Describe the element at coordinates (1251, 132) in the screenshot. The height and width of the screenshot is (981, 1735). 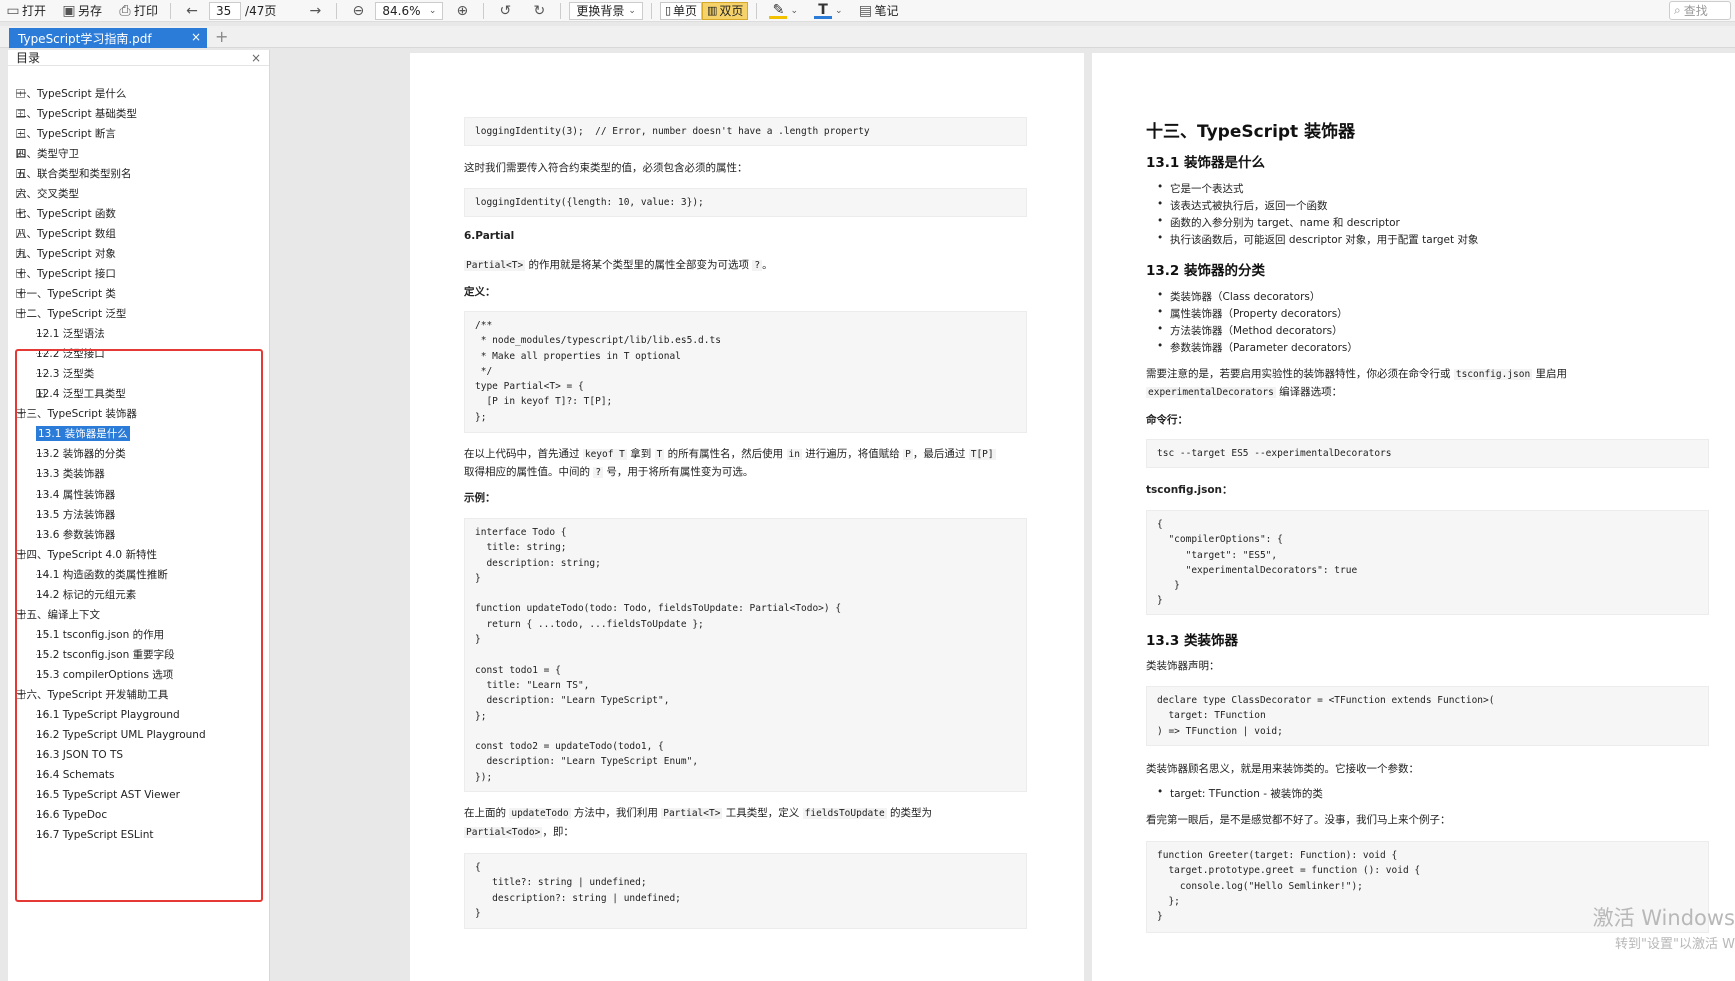
I see `chapter-heading: 十三、TypeScript 装饰器` at that location.